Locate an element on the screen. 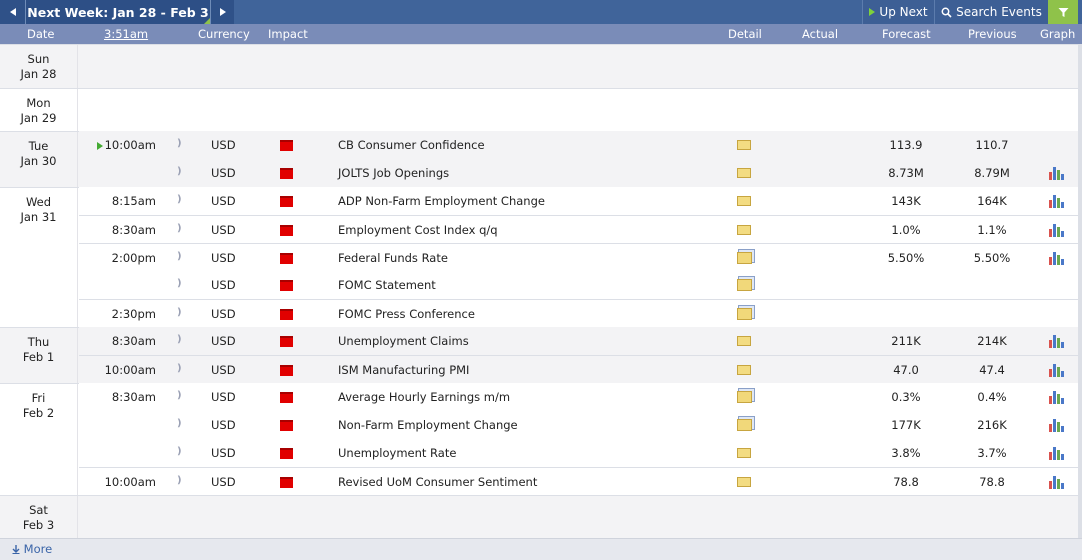 The width and height of the screenshot is (1082, 560). event-previous: 3.7% is located at coordinates (992, 453).